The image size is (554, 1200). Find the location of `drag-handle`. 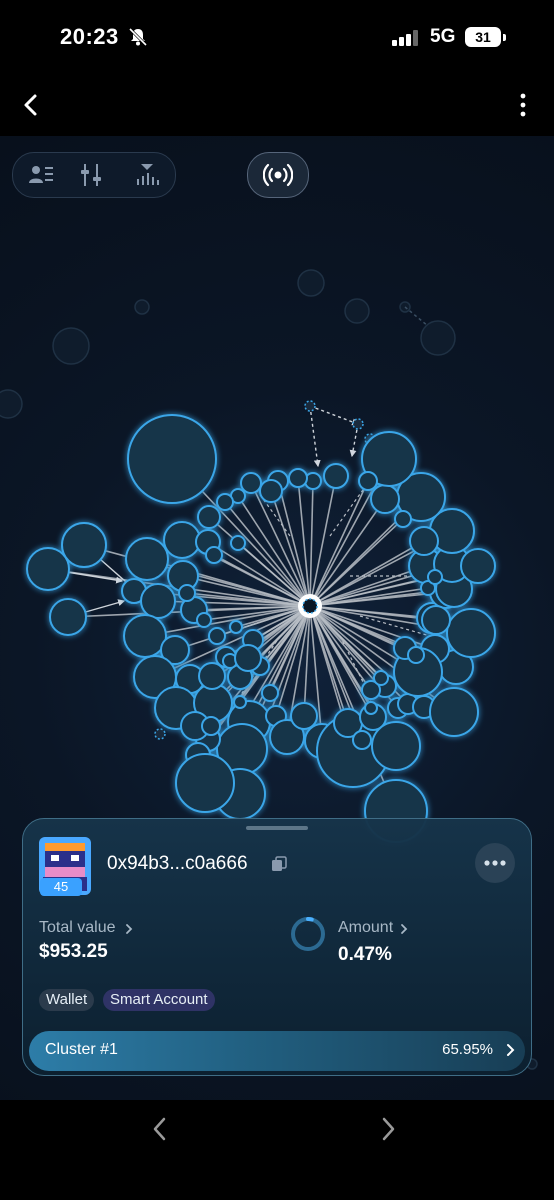

drag-handle is located at coordinates (277, 828).